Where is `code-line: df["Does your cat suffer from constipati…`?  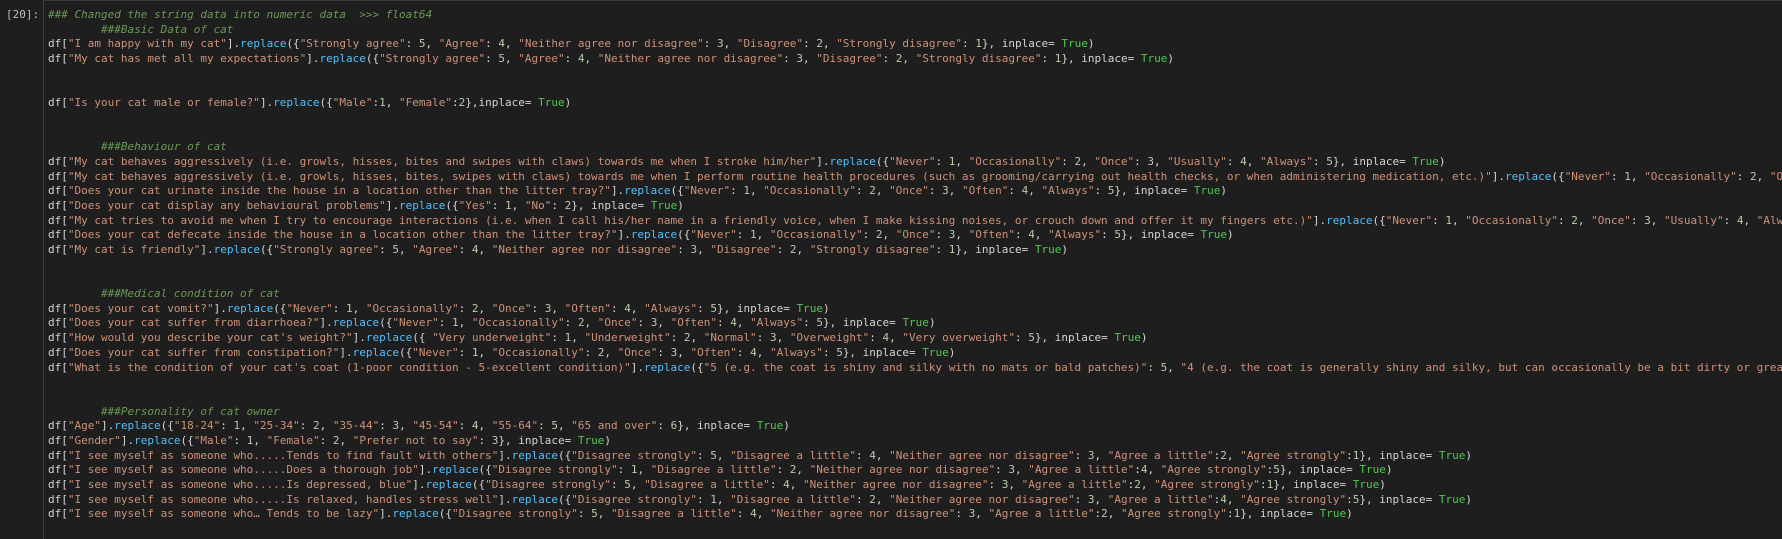 code-line: df["Does your cat suffer from constipati… is located at coordinates (915, 353).